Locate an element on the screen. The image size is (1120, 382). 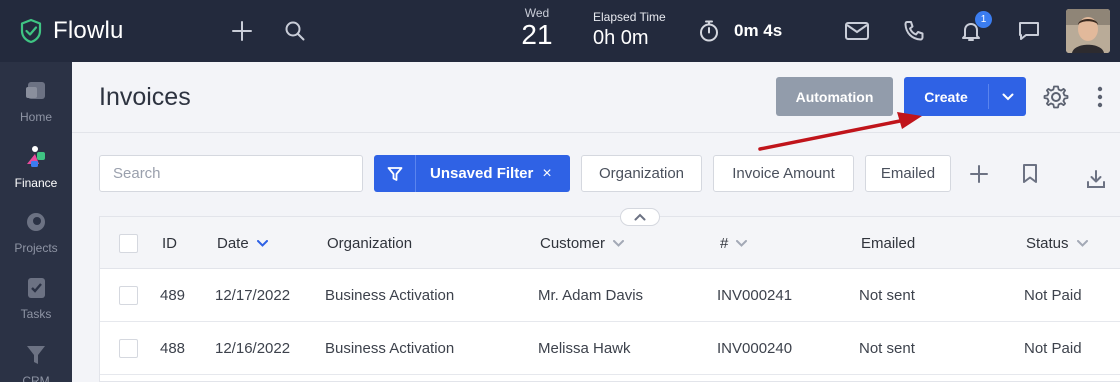
sidebar-item-label: Home is located at coordinates (35, 117).